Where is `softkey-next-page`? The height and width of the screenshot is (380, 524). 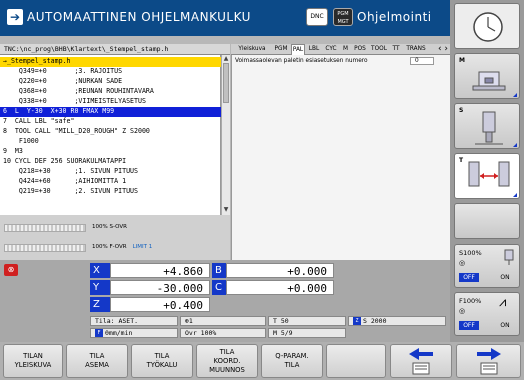 softkey-next-page is located at coordinates (488, 361).